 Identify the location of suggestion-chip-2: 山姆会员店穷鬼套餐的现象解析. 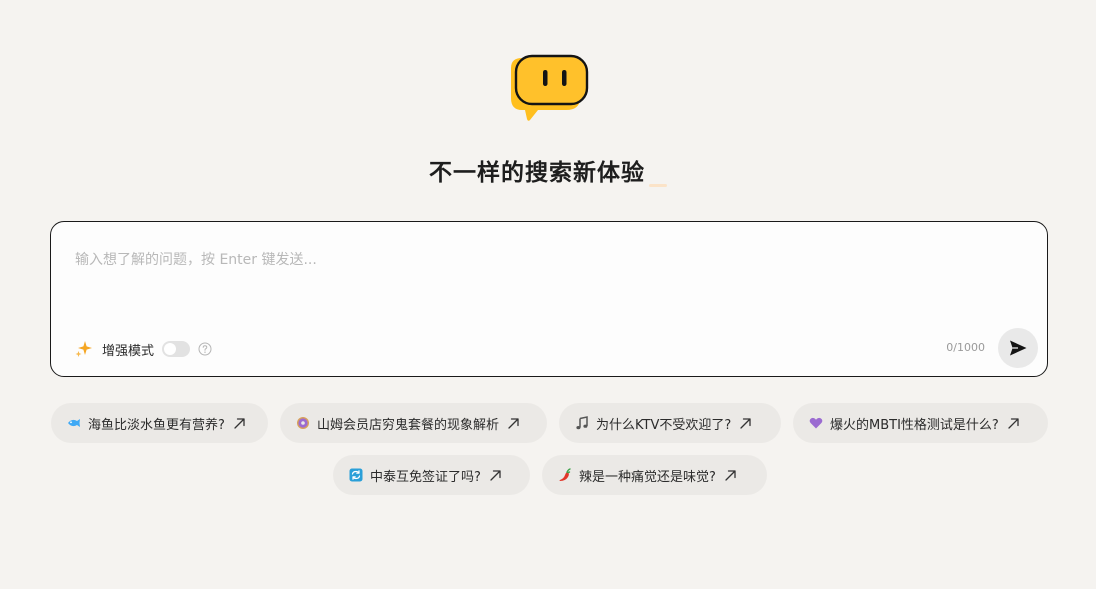
(413, 423).